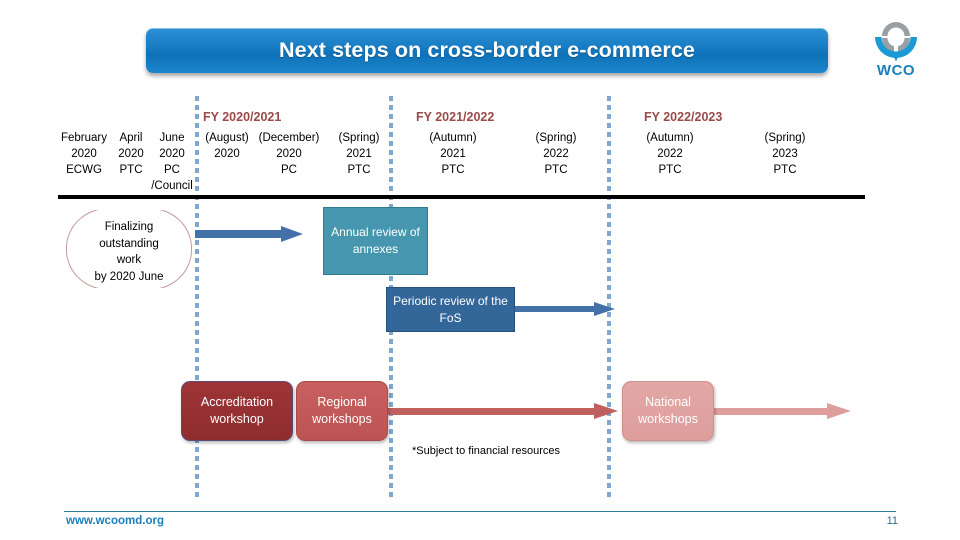 The width and height of the screenshot is (960, 540). I want to click on bracket-mask-bottom, so click(129, 290).